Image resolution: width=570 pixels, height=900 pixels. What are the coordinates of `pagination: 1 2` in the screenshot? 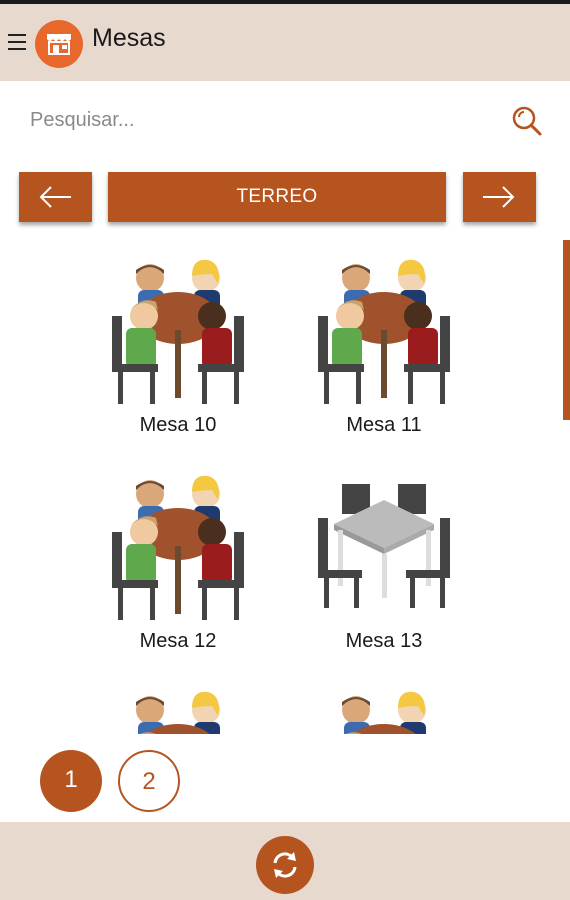 It's located at (285, 779).